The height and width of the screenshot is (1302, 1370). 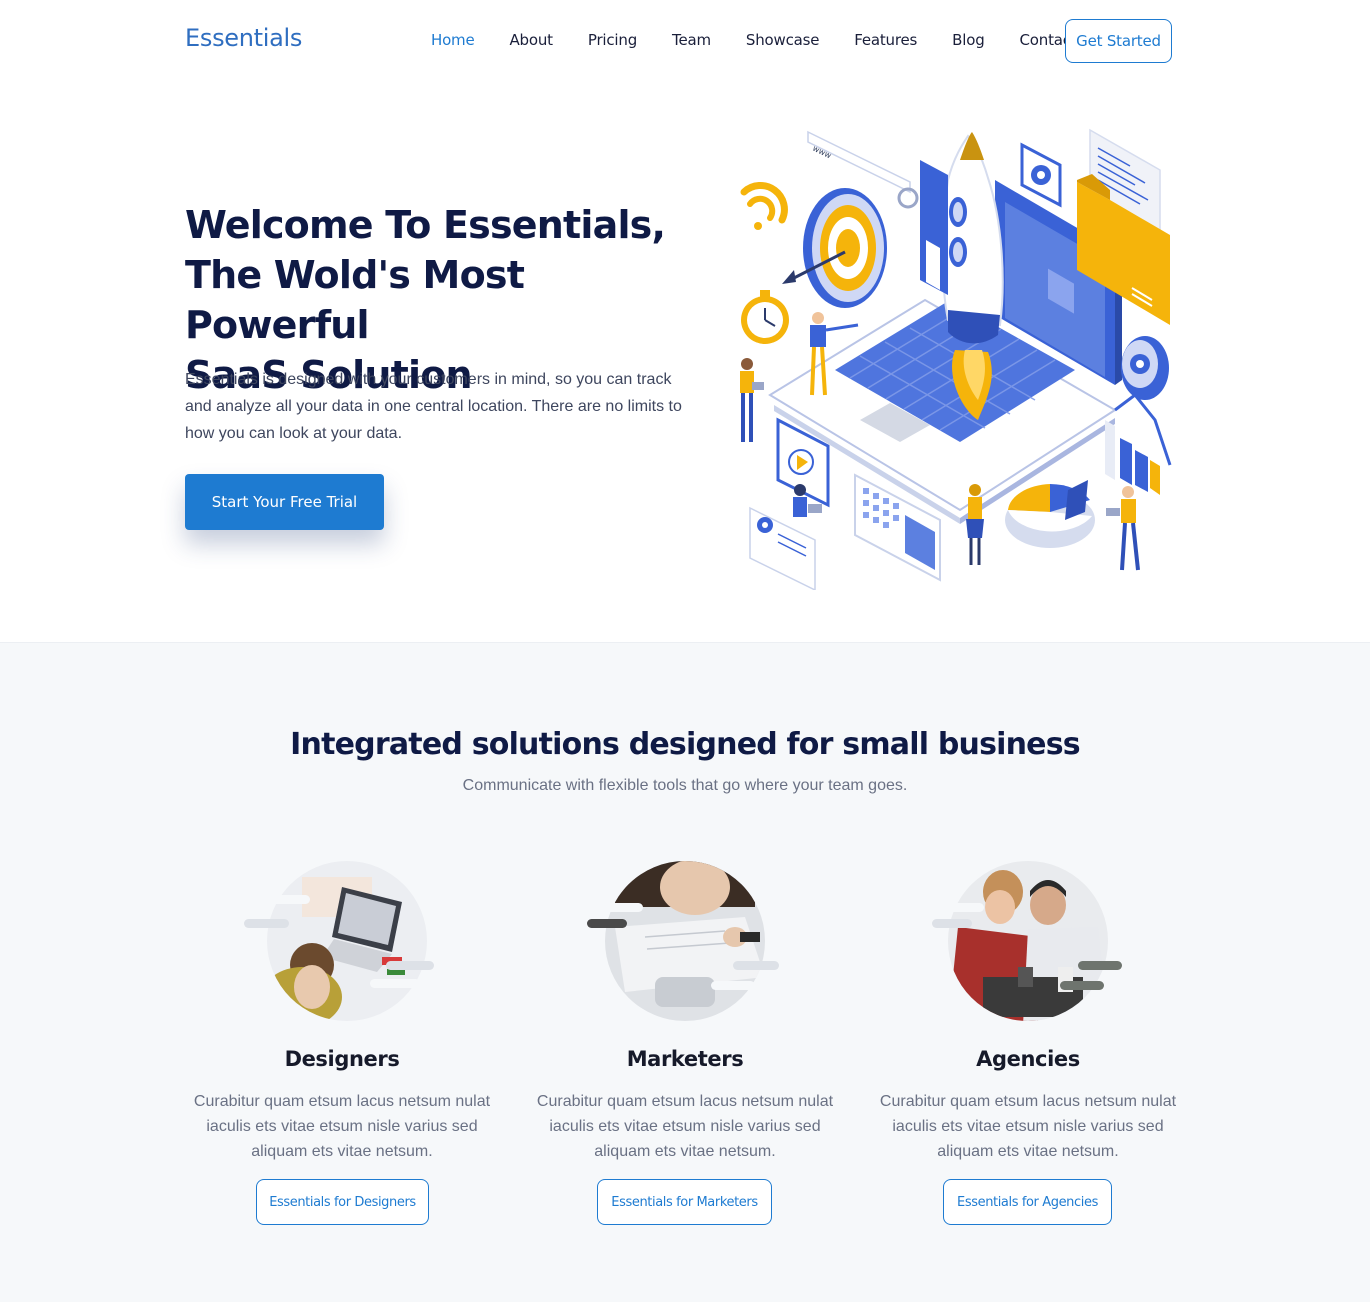 What do you see at coordinates (968, 40) in the screenshot?
I see `nav-item-blog: Blog` at bounding box center [968, 40].